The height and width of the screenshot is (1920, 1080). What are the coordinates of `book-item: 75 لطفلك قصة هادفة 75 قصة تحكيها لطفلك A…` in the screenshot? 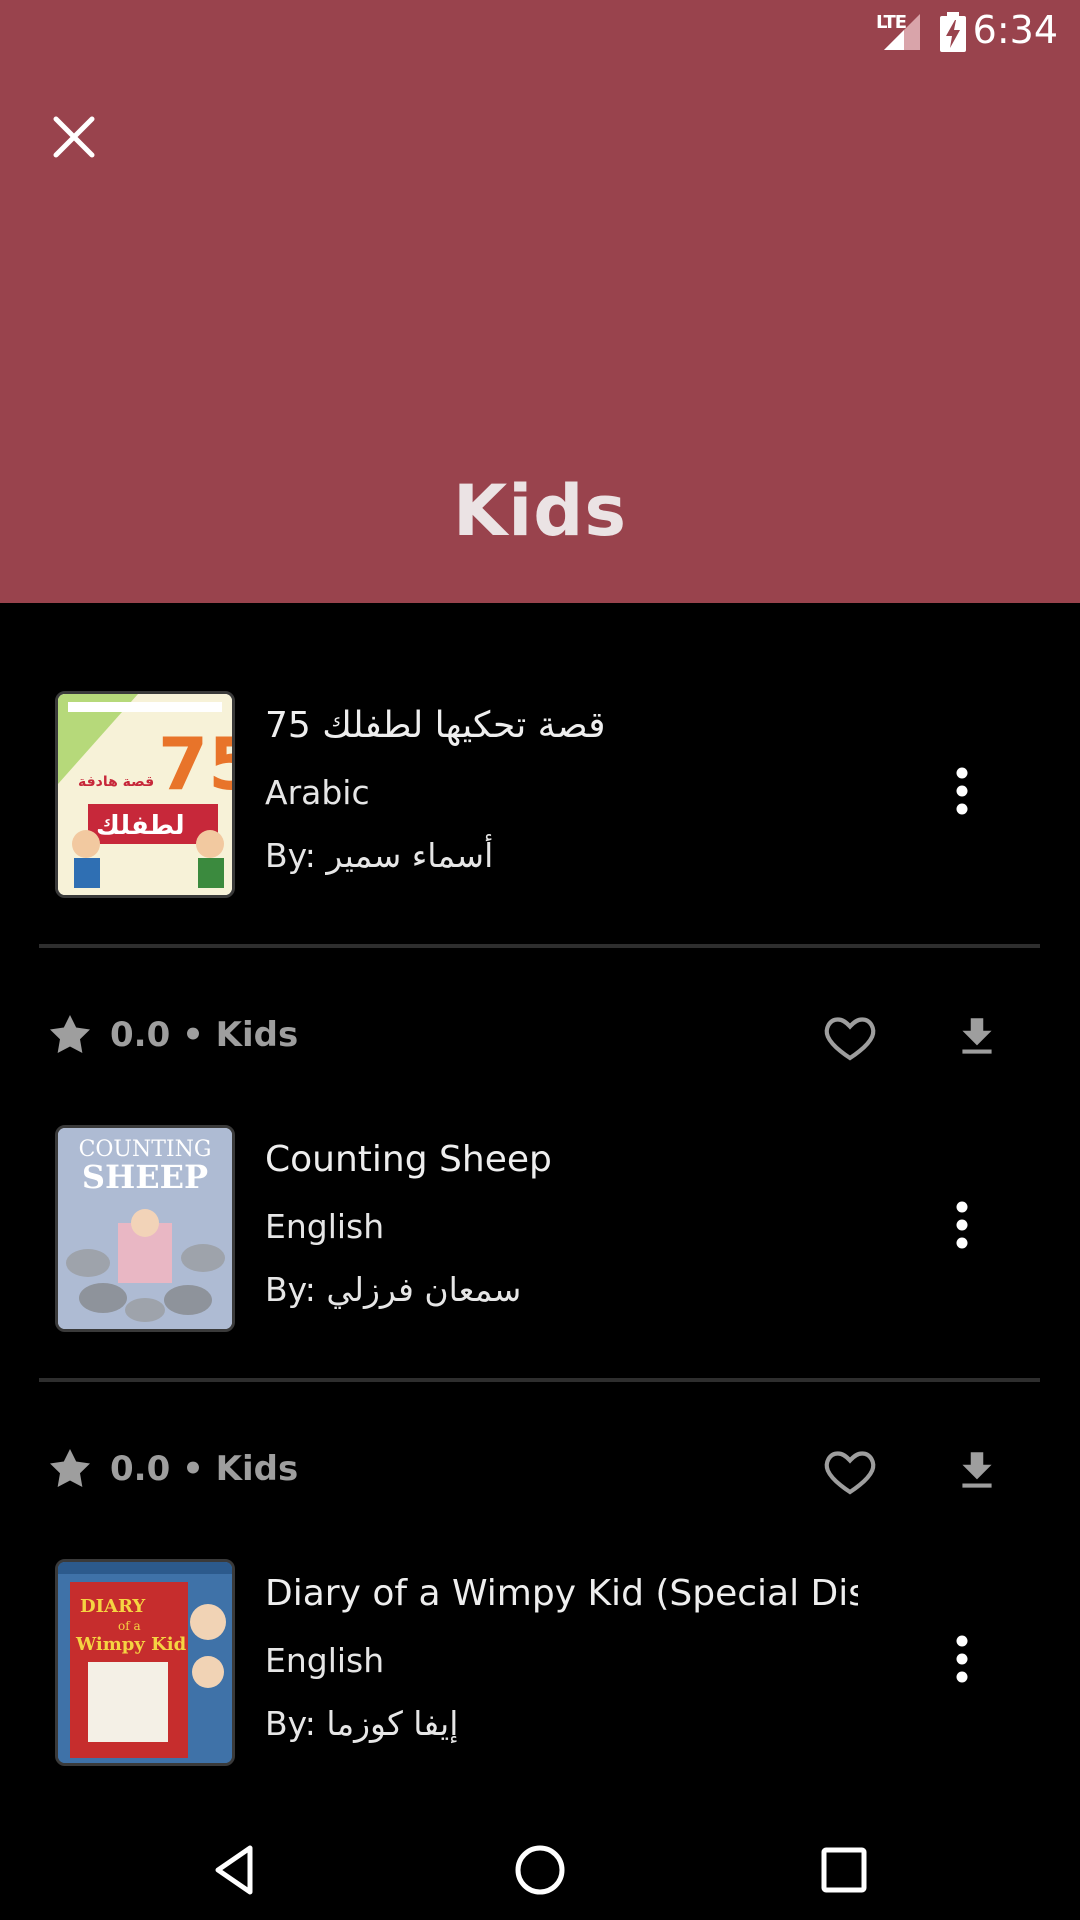 It's located at (540, 796).